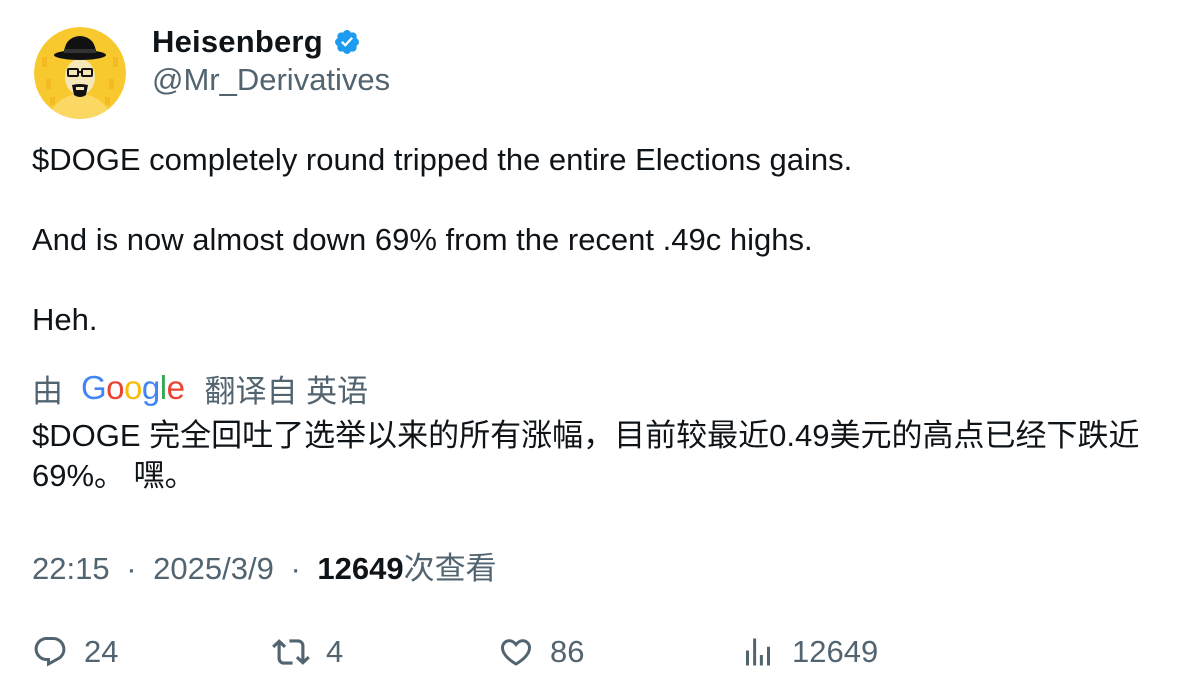 The image size is (1196, 698). I want to click on author-display-name: Heisenberg, so click(237, 42).